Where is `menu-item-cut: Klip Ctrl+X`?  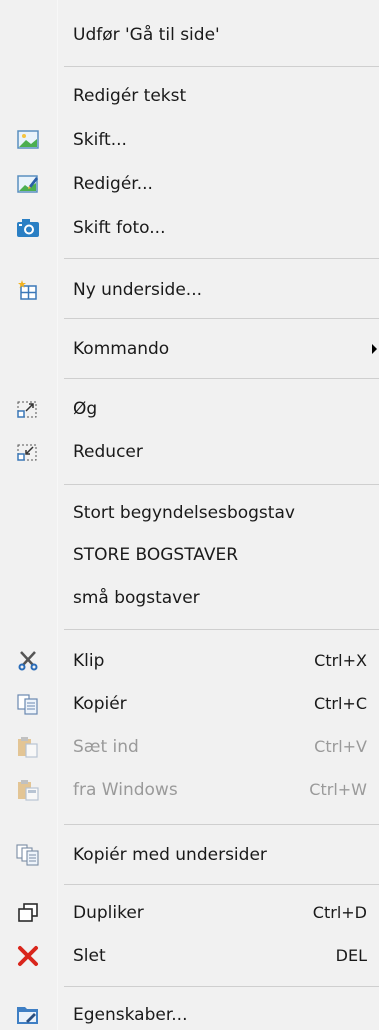
menu-item-cut: Klip Ctrl+X is located at coordinates (189, 661).